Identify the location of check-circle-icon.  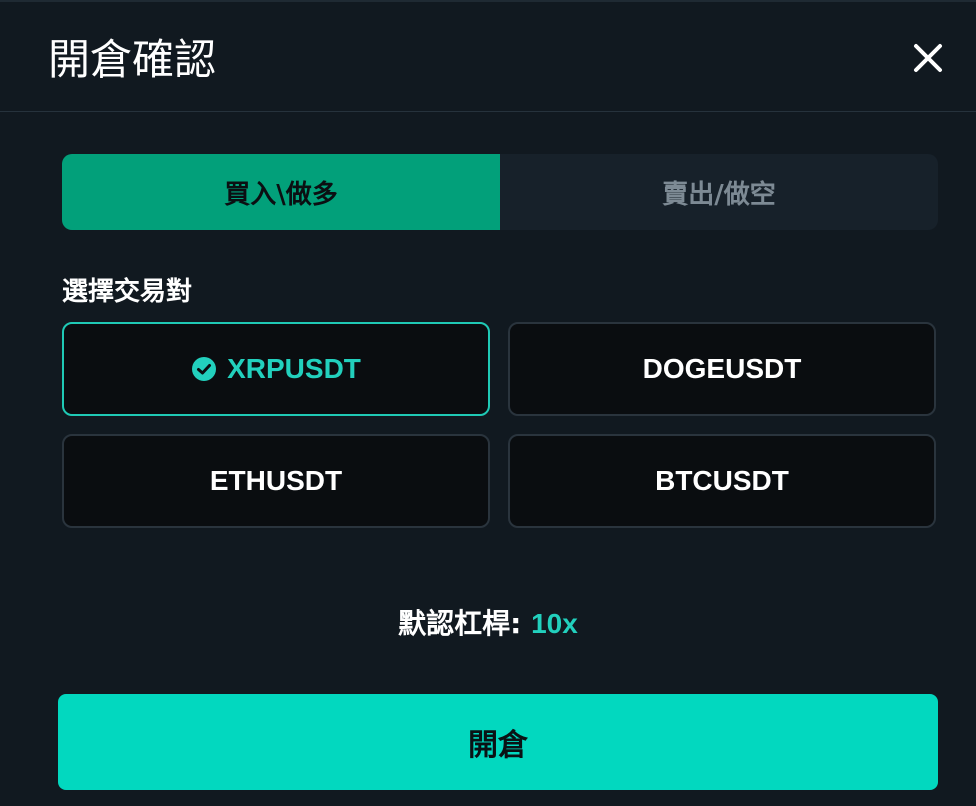
(204, 369).